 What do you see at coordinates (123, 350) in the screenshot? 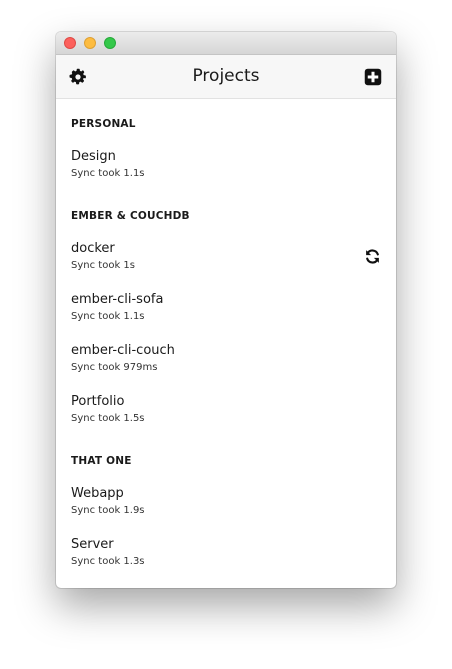
I see `project-name: ember-cli-couch` at bounding box center [123, 350].